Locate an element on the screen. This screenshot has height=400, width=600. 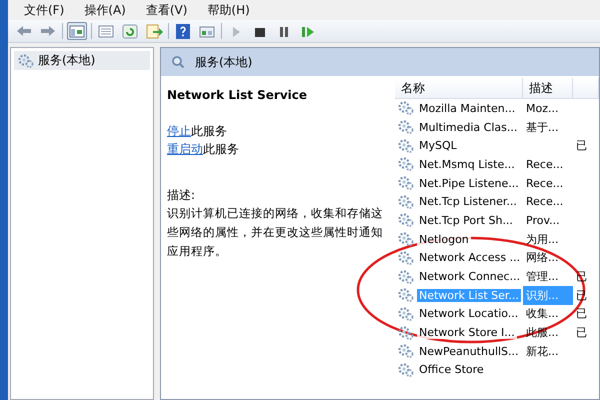
menu-item: 文件(F) is located at coordinates (44, 10).